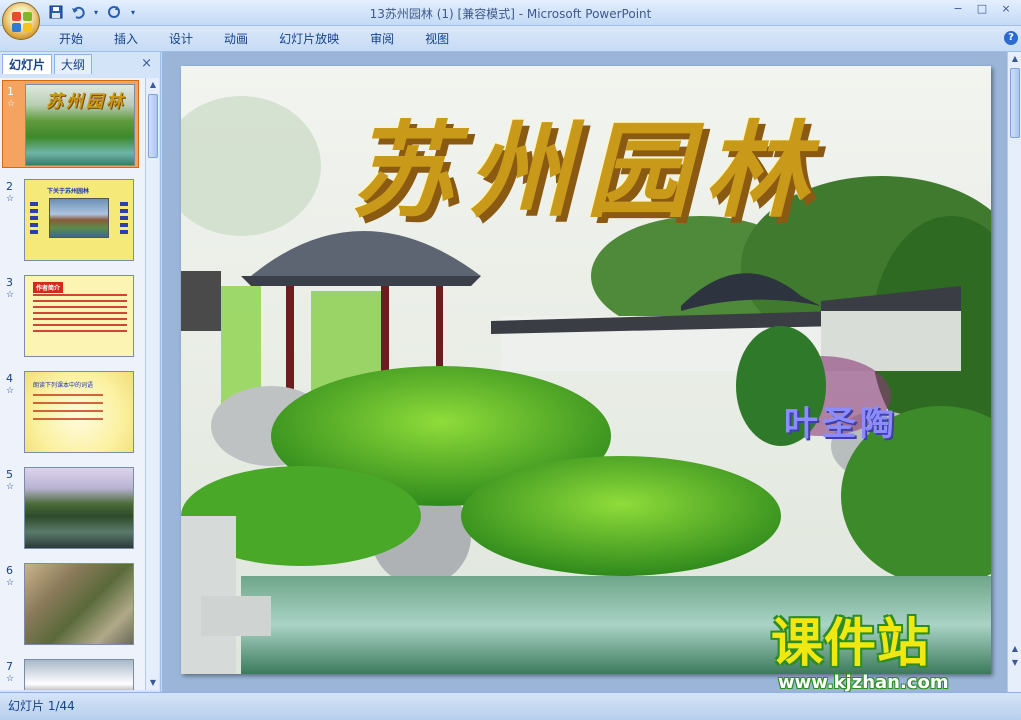 The width and height of the screenshot is (1021, 720). What do you see at coordinates (586, 161) in the screenshot?
I see `slide-title: 苏州园林` at bounding box center [586, 161].